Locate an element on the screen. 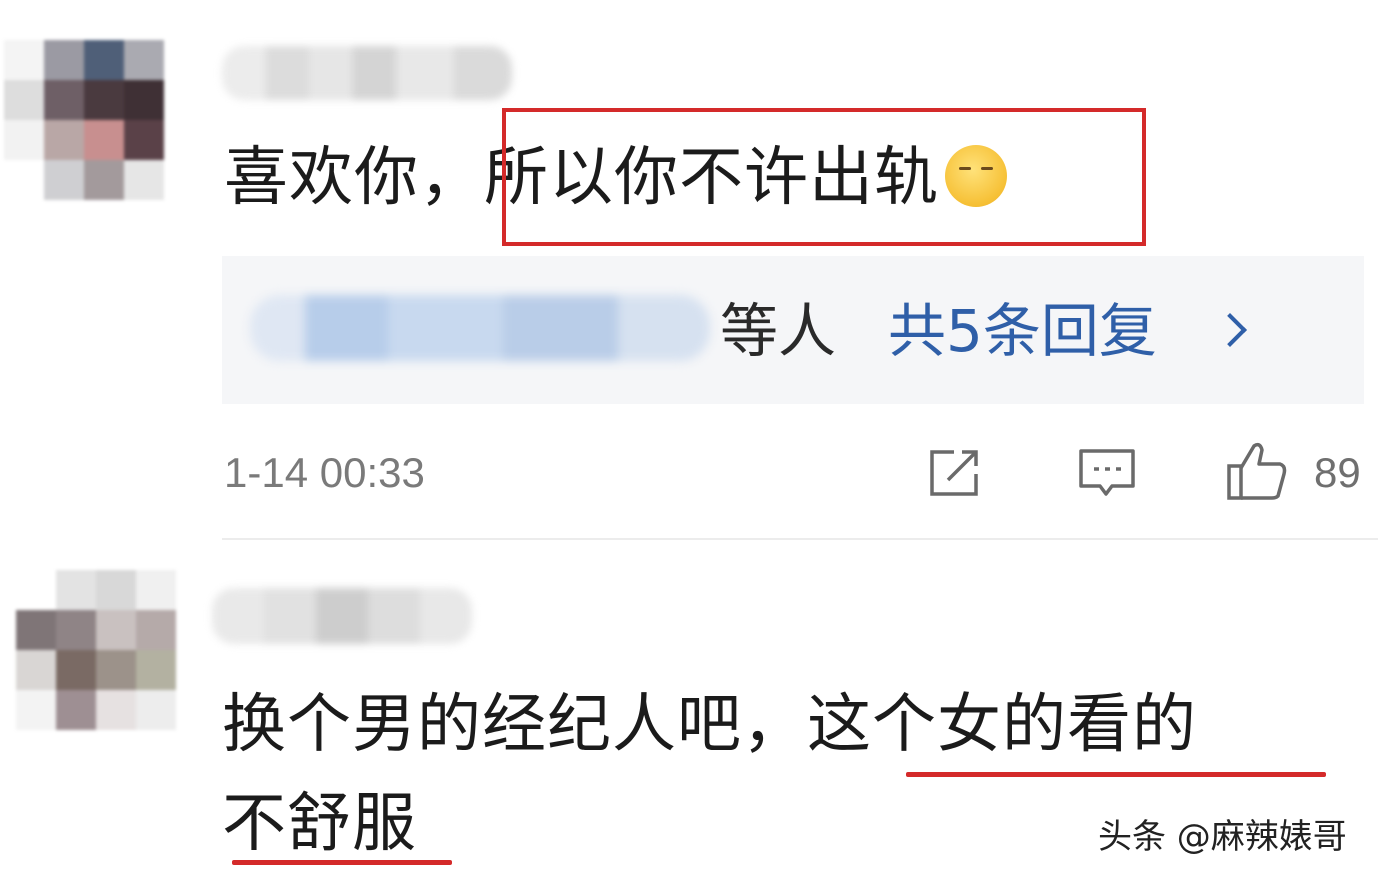 Image resolution: width=1378 pixels, height=882 pixels. highlight-box is located at coordinates (824, 177).